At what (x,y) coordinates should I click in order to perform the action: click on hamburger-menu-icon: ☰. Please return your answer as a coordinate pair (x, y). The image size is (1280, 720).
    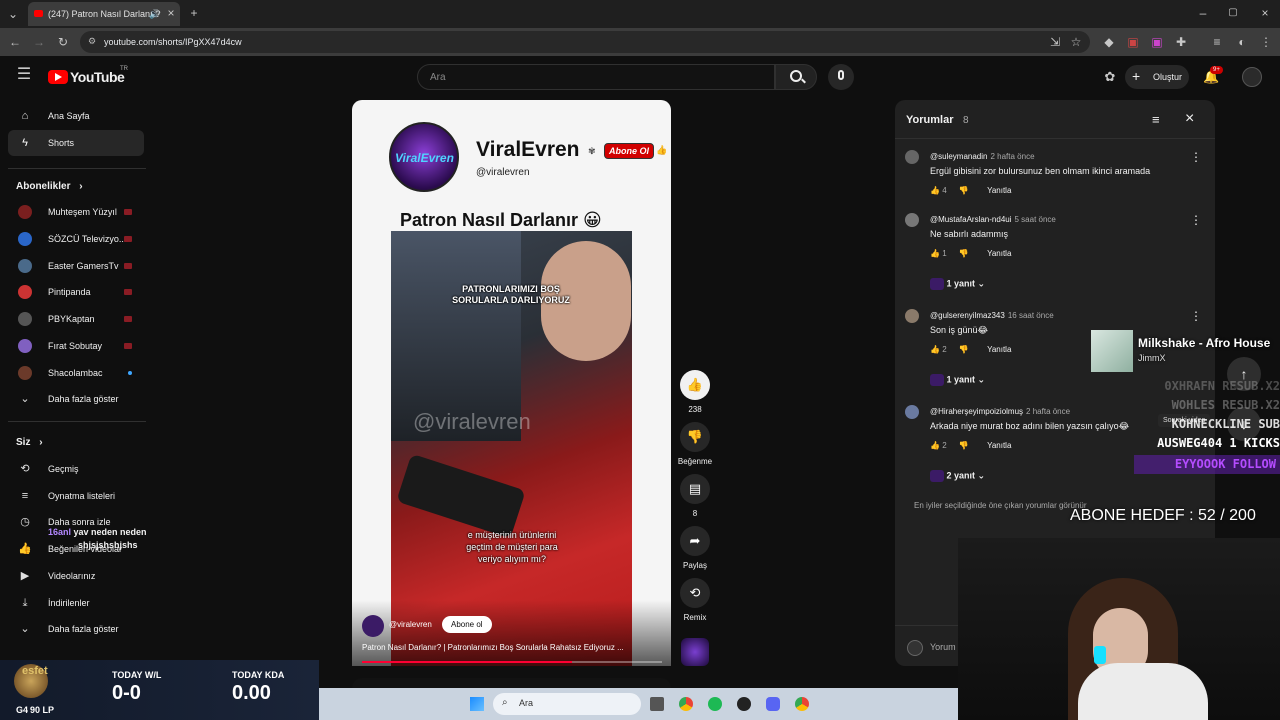
    Looking at the image, I should click on (24, 75).